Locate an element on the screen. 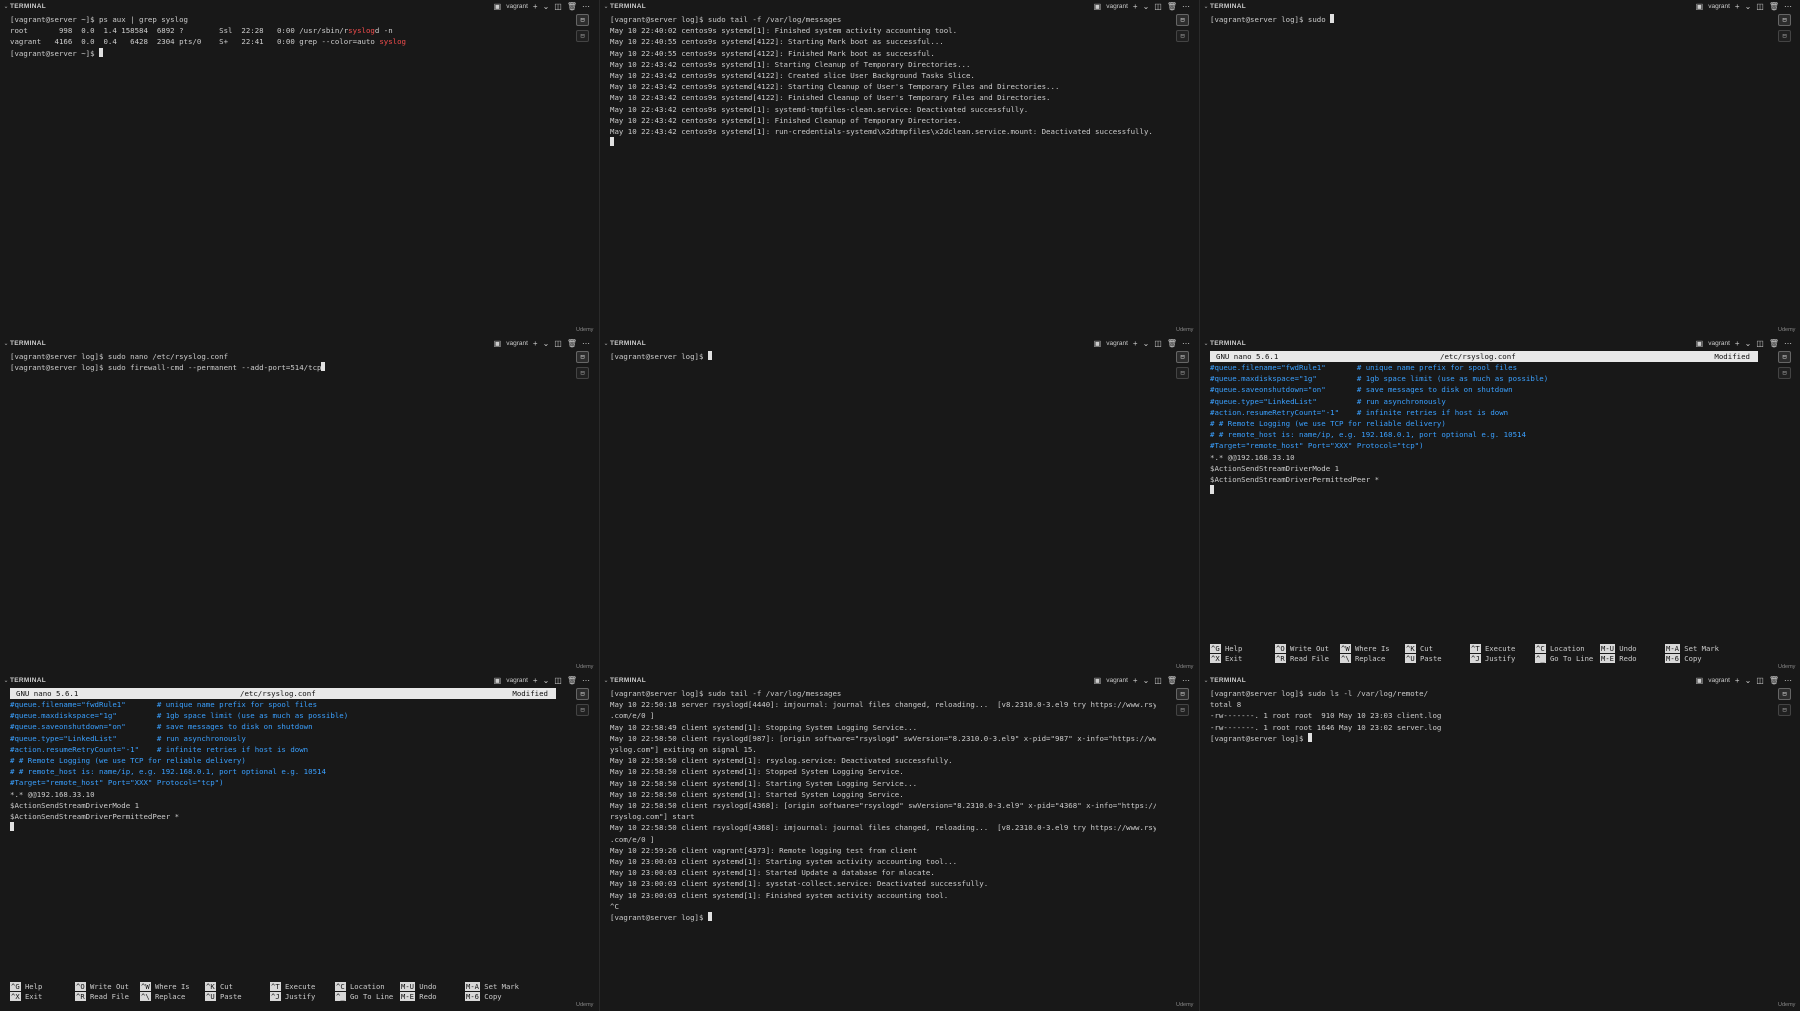  nano-shortcut: ^O Write Out ^R Read File is located at coordinates (1302, 654).